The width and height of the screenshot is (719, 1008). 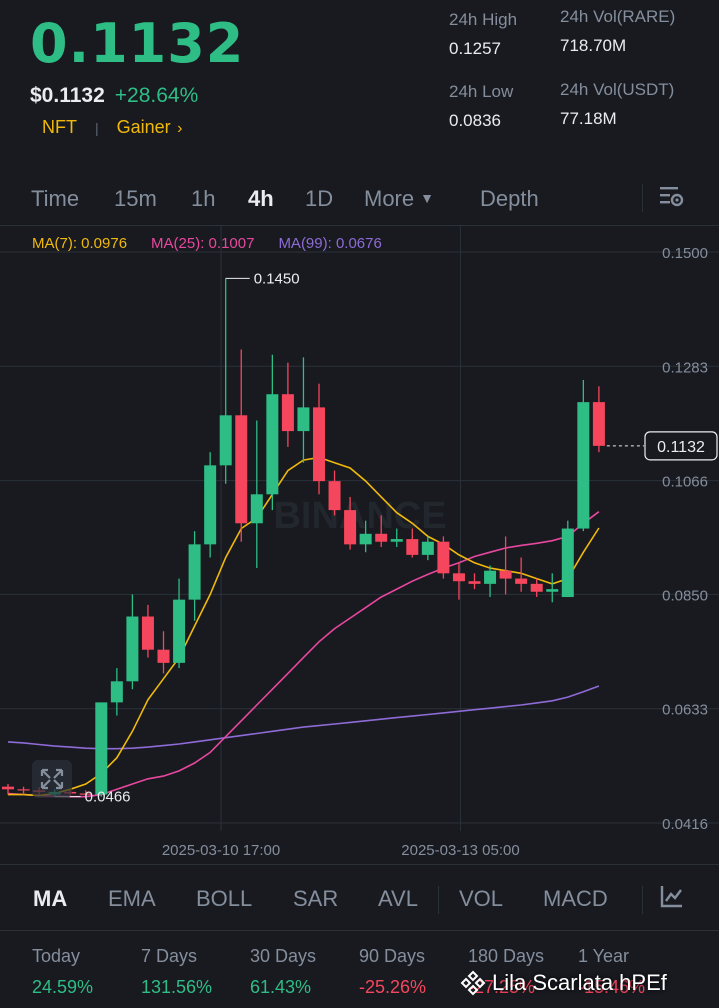 I want to click on indicator-settings-icon, so click(x=672, y=899).